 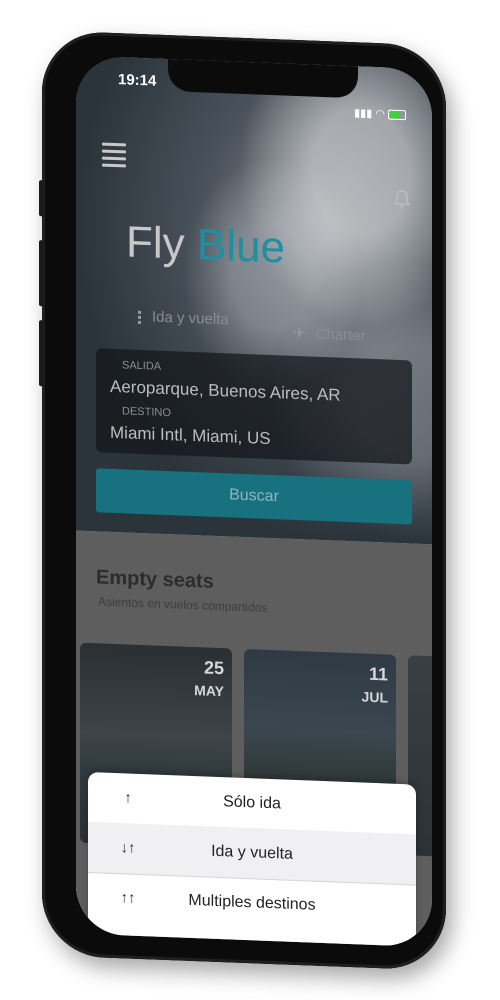 I want to click on card-date: 25 MAY, so click(x=209, y=678).